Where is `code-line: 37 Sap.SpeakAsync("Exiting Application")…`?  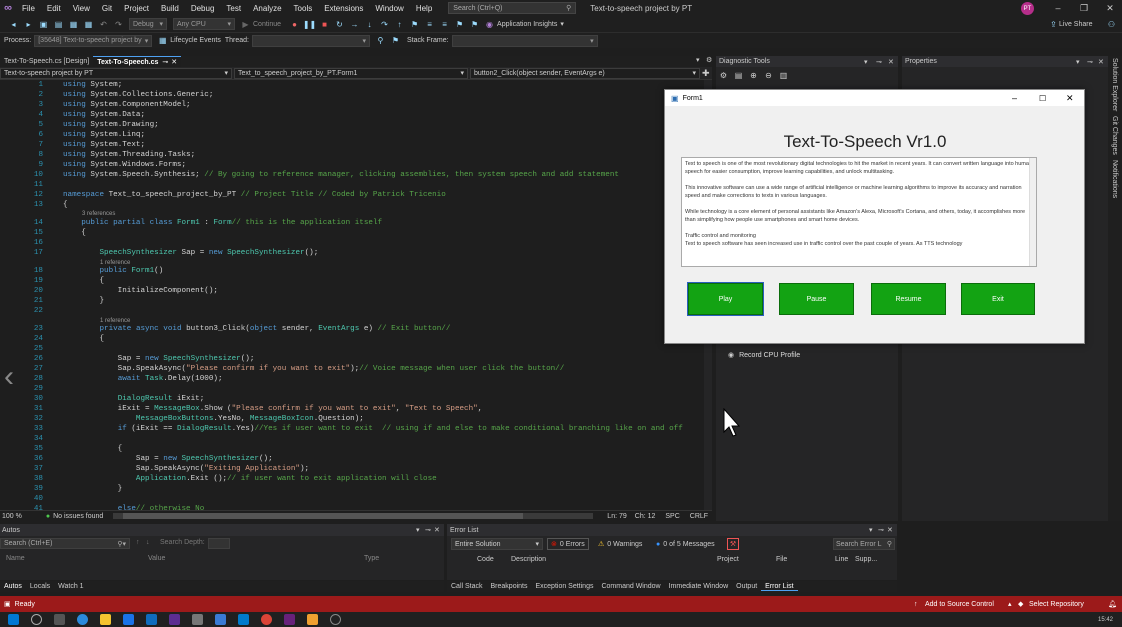
code-line: 37 Sap.SpeakAsync("Exiting Application")… is located at coordinates (356, 469).